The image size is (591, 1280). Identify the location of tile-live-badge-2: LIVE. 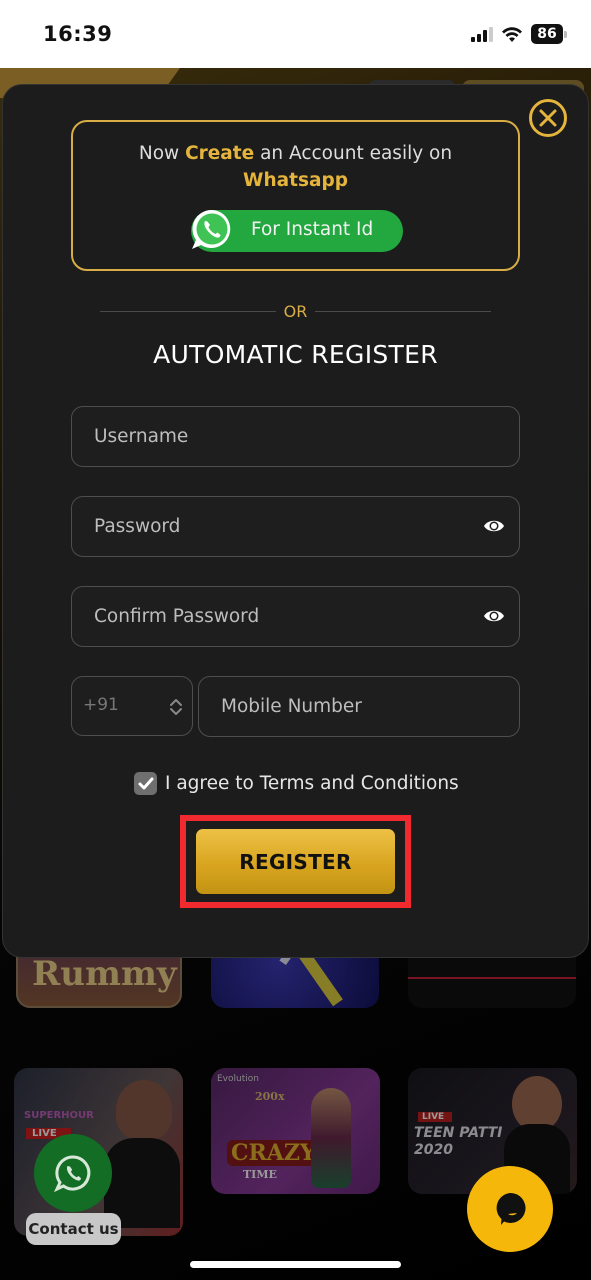
(435, 1117).